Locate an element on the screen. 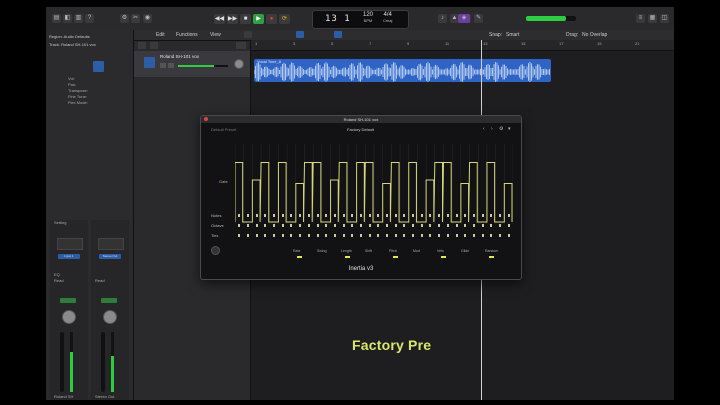  plugin-badge-icon: ◈ is located at coordinates (464, 18).